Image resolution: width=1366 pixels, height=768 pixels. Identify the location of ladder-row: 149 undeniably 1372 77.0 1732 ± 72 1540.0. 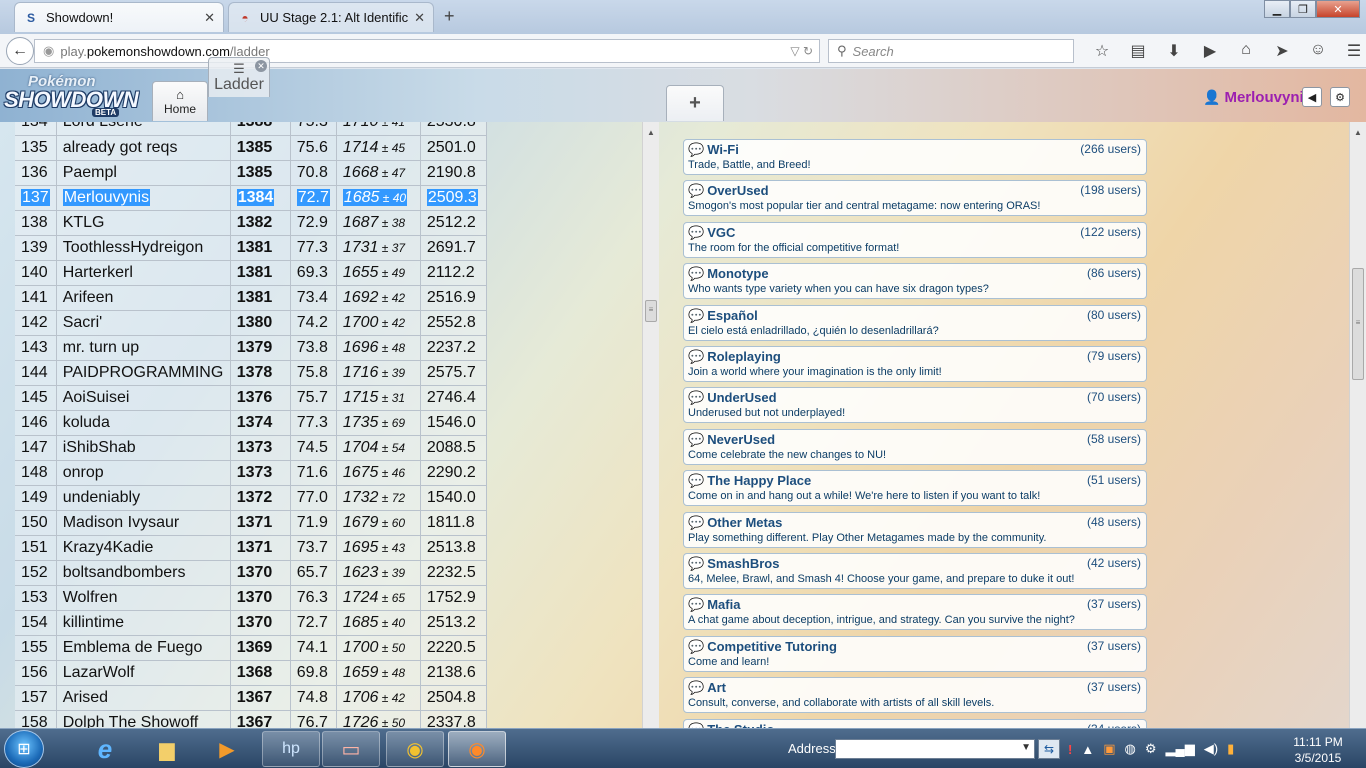
(251, 498).